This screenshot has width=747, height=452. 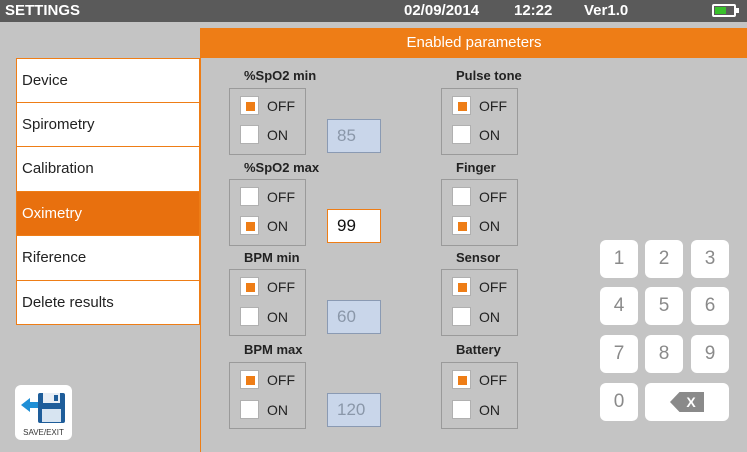 I want to click on panel-divider, so click(x=200, y=240).